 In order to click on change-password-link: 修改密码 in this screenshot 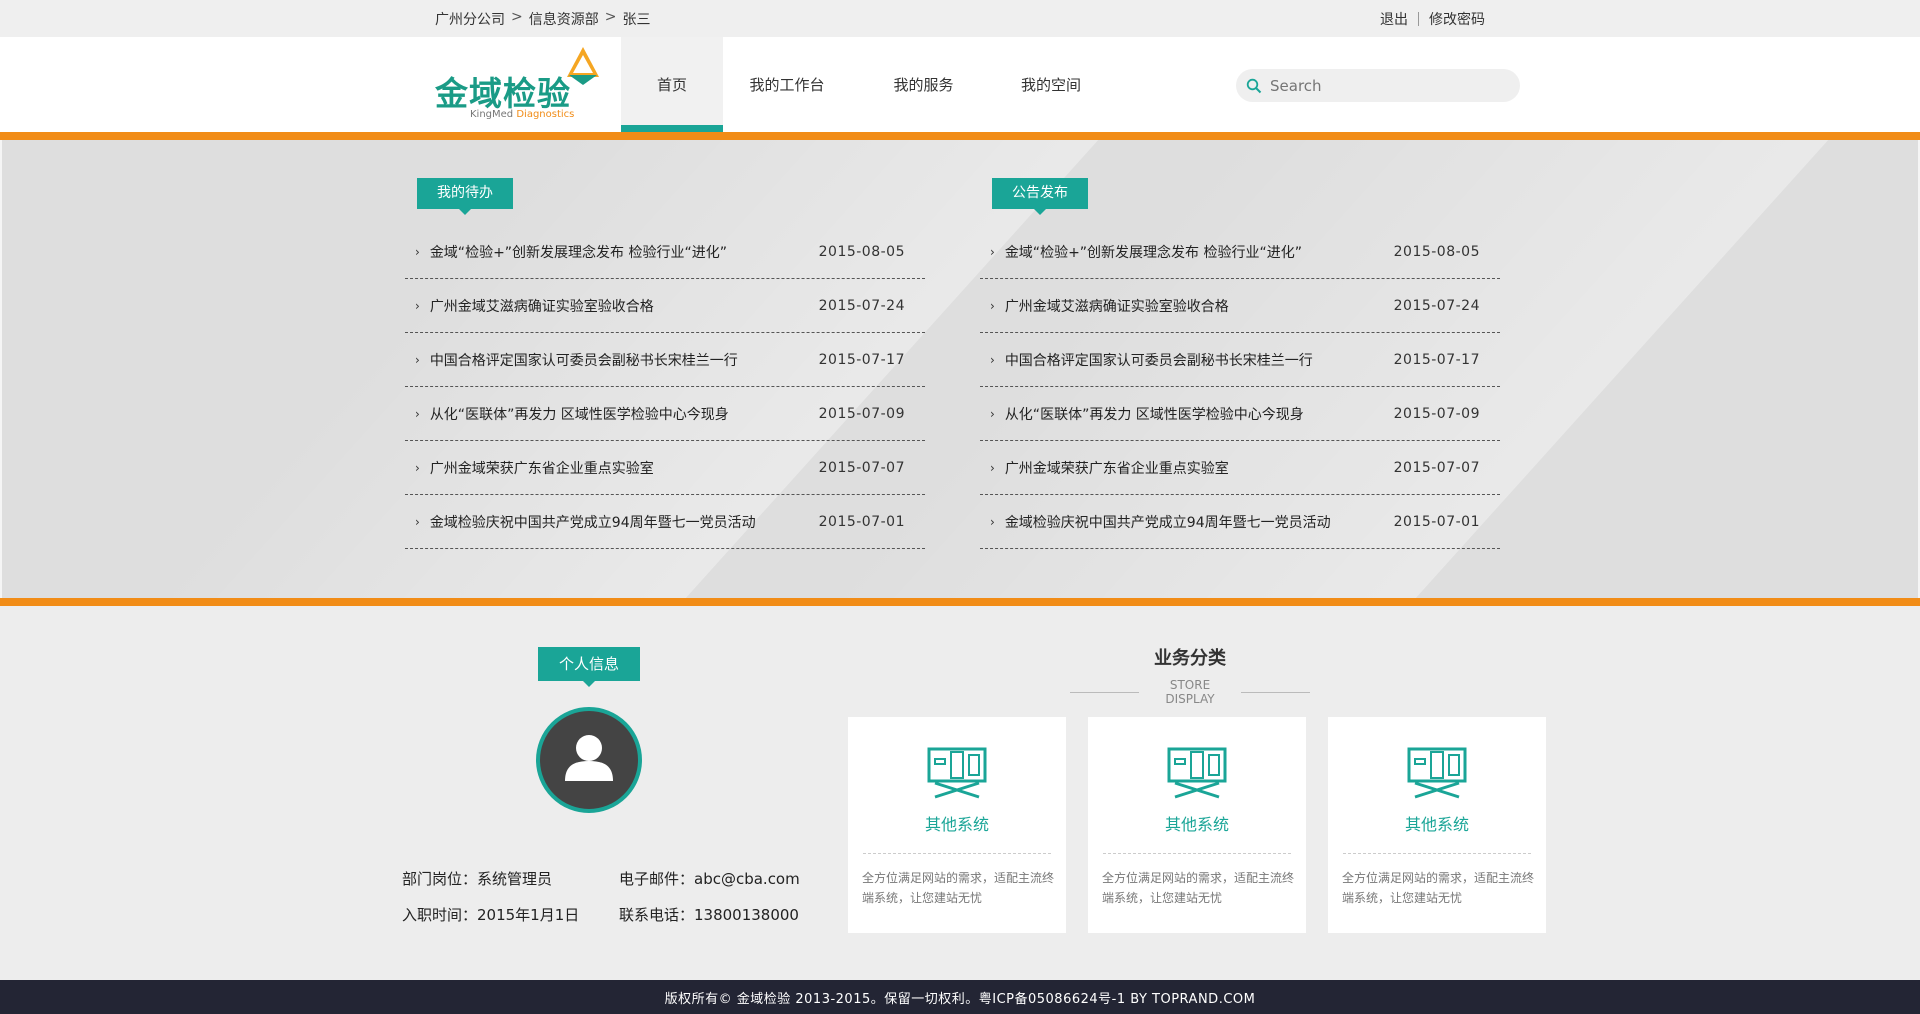, I will do `click(1457, 19)`.